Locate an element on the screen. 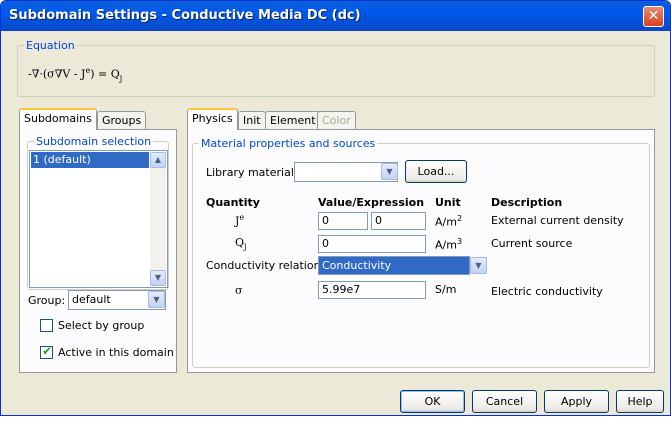 The image size is (671, 425). value-header: Value/Expression is located at coordinates (371, 202).